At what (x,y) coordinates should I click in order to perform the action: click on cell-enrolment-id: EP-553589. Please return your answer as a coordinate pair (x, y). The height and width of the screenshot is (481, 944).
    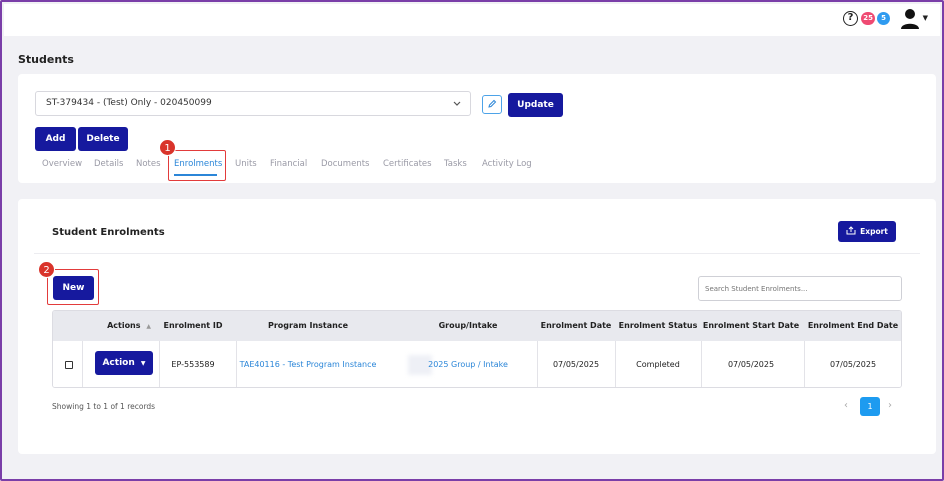
    Looking at the image, I should click on (193, 364).